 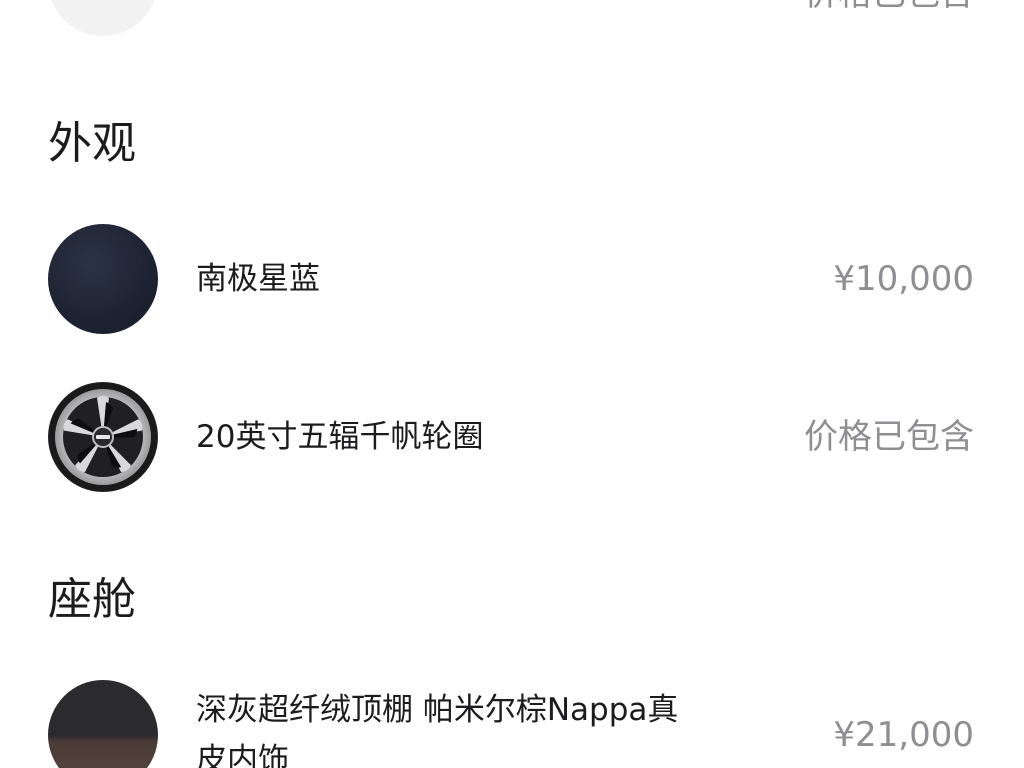 I want to click on interior-swatch-icon, so click(x=103, y=724).